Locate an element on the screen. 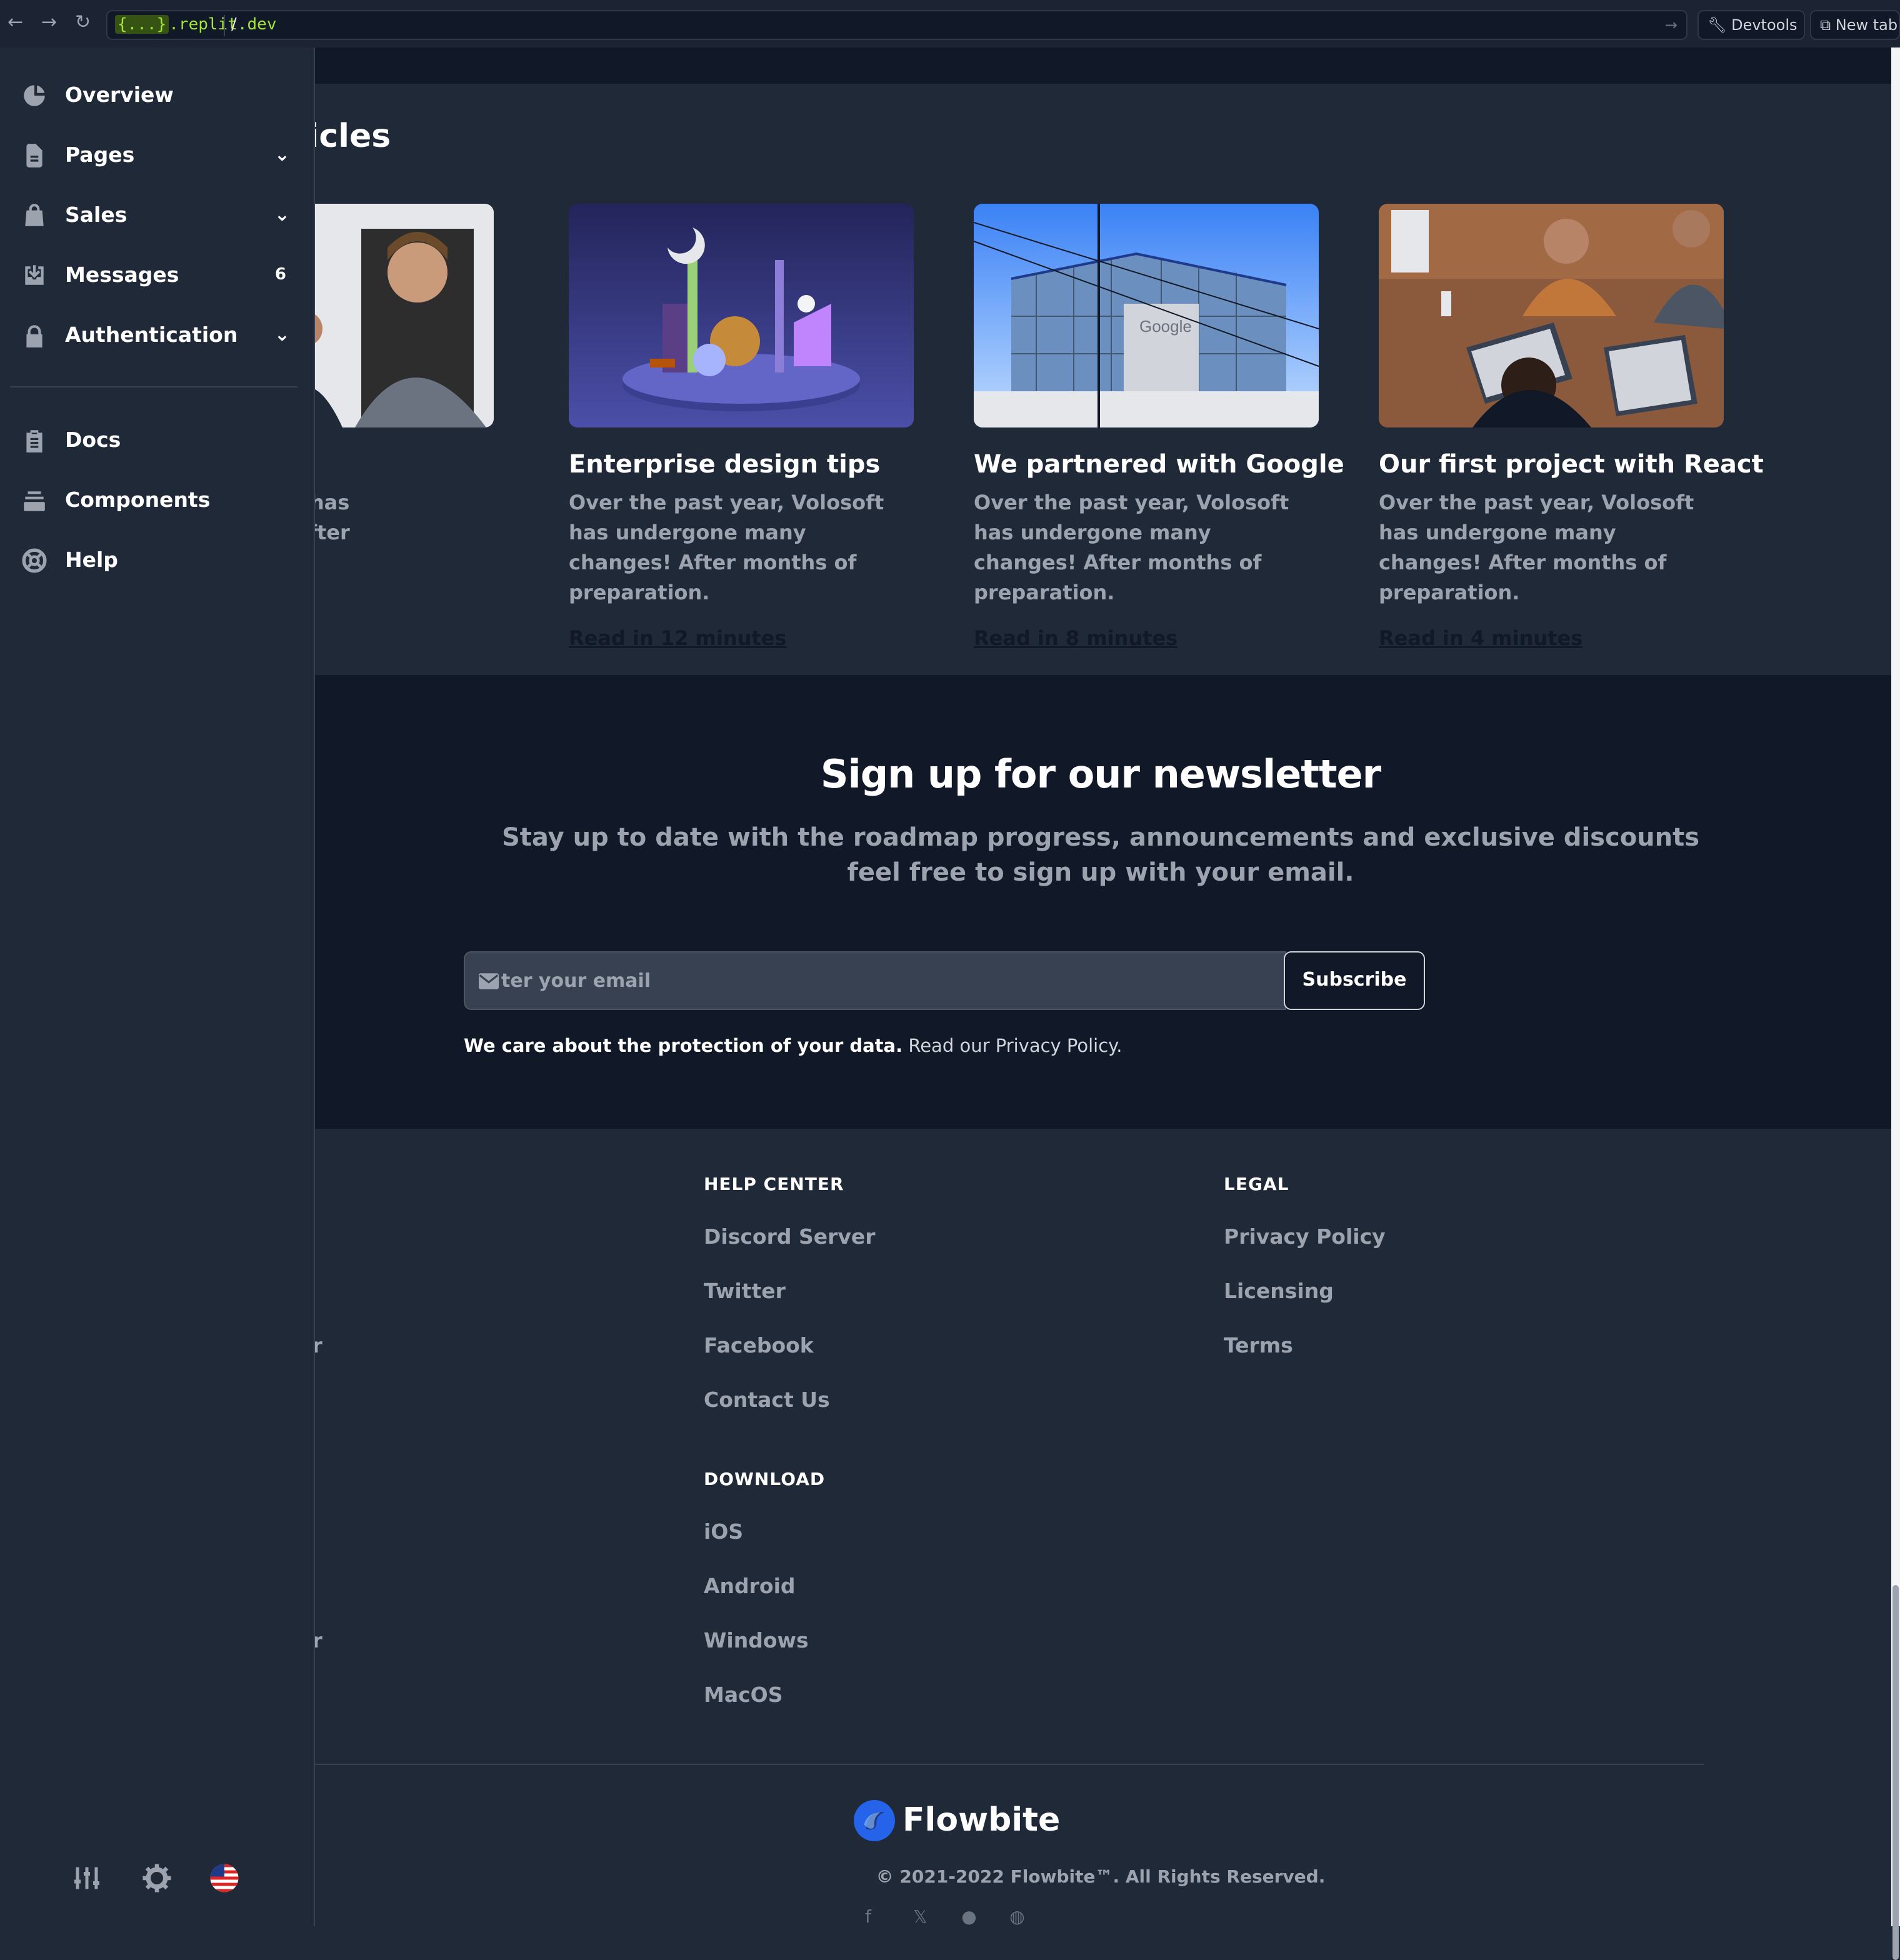 The width and height of the screenshot is (1900, 1960). footer-link-facebook: Facebook is located at coordinates (790, 1345).